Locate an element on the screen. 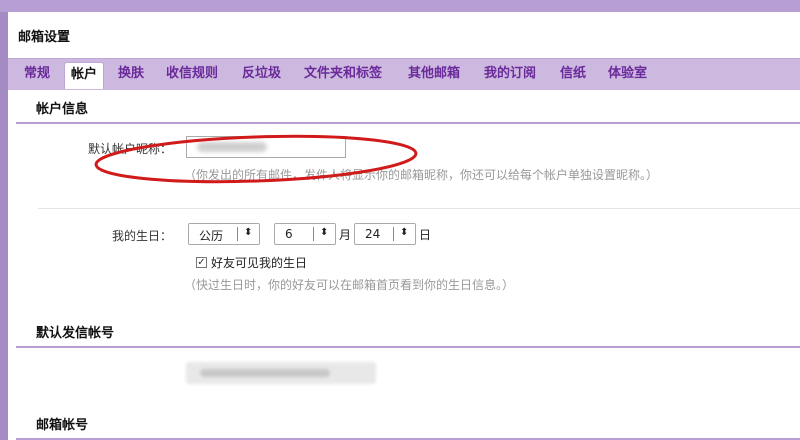 This screenshot has height=440, width=800. section-heading: 邮箱帐号 is located at coordinates (62, 425).